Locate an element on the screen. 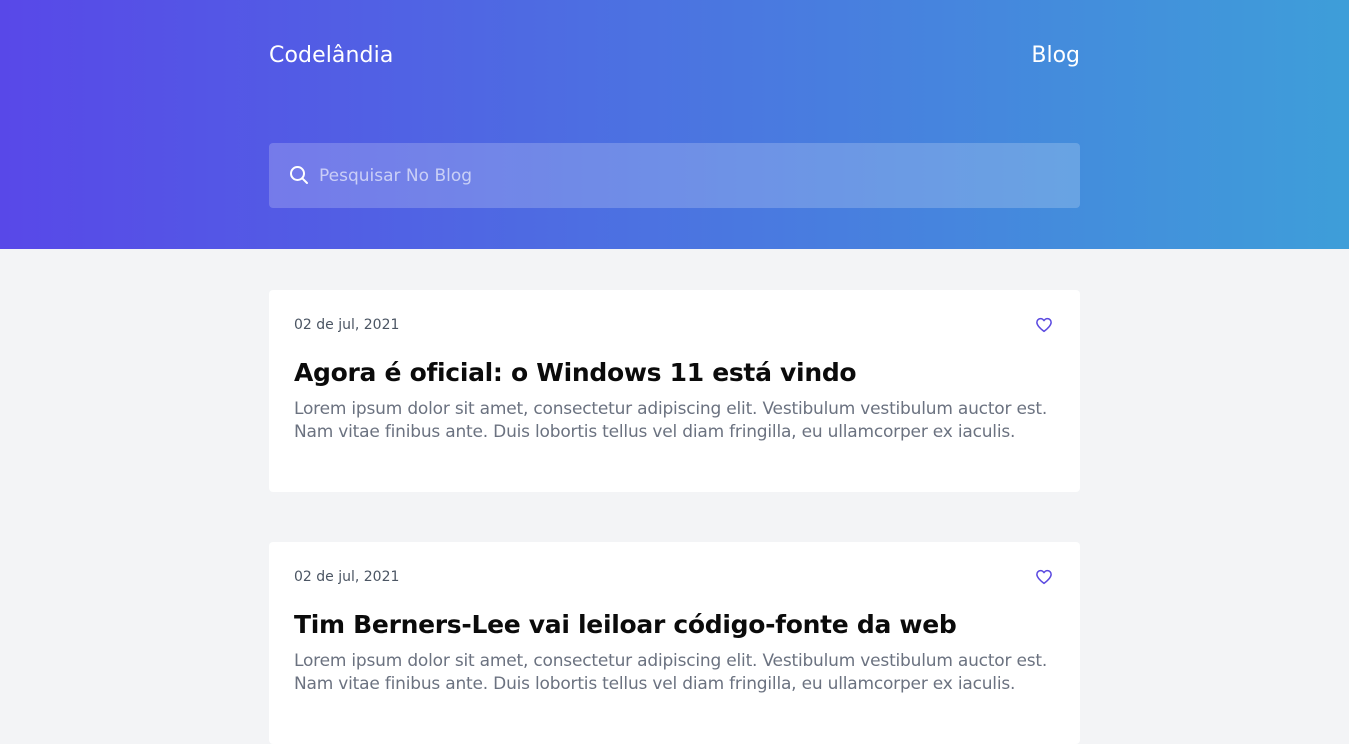  nav-link-blog: Blog is located at coordinates (1055, 56).